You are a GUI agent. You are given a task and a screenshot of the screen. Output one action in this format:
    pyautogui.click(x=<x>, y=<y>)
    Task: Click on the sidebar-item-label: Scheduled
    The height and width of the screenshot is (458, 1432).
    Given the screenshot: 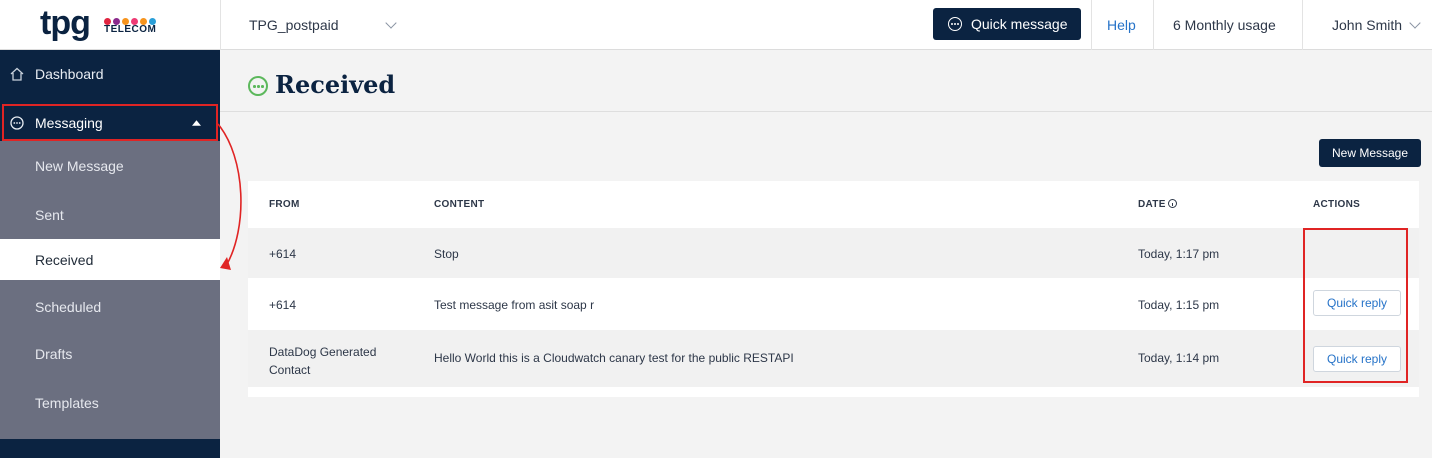 What is the action you would take?
    pyautogui.click(x=68, y=307)
    